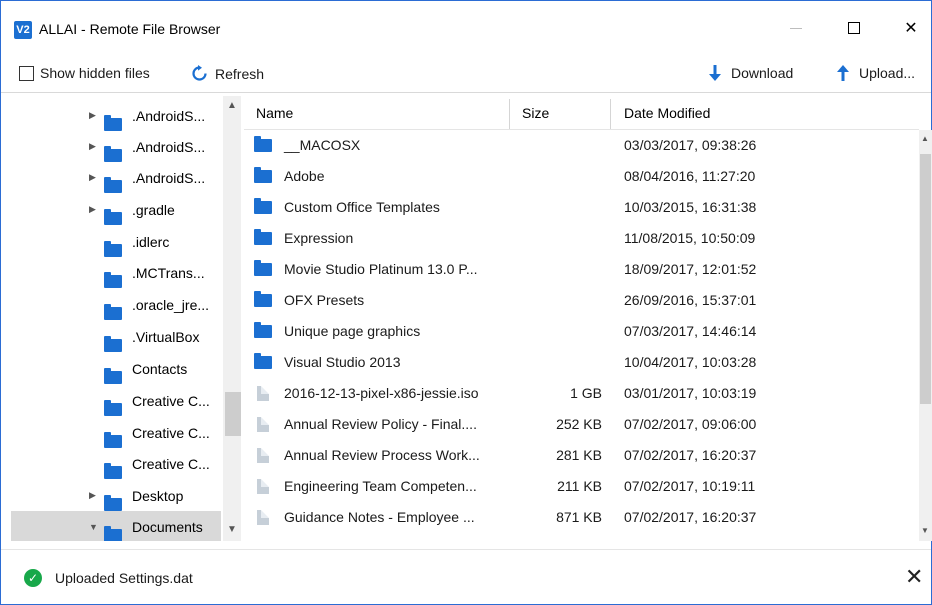 The image size is (932, 605). Describe the element at coordinates (925, 279) in the screenshot. I see `list-scroll-thumb` at that location.